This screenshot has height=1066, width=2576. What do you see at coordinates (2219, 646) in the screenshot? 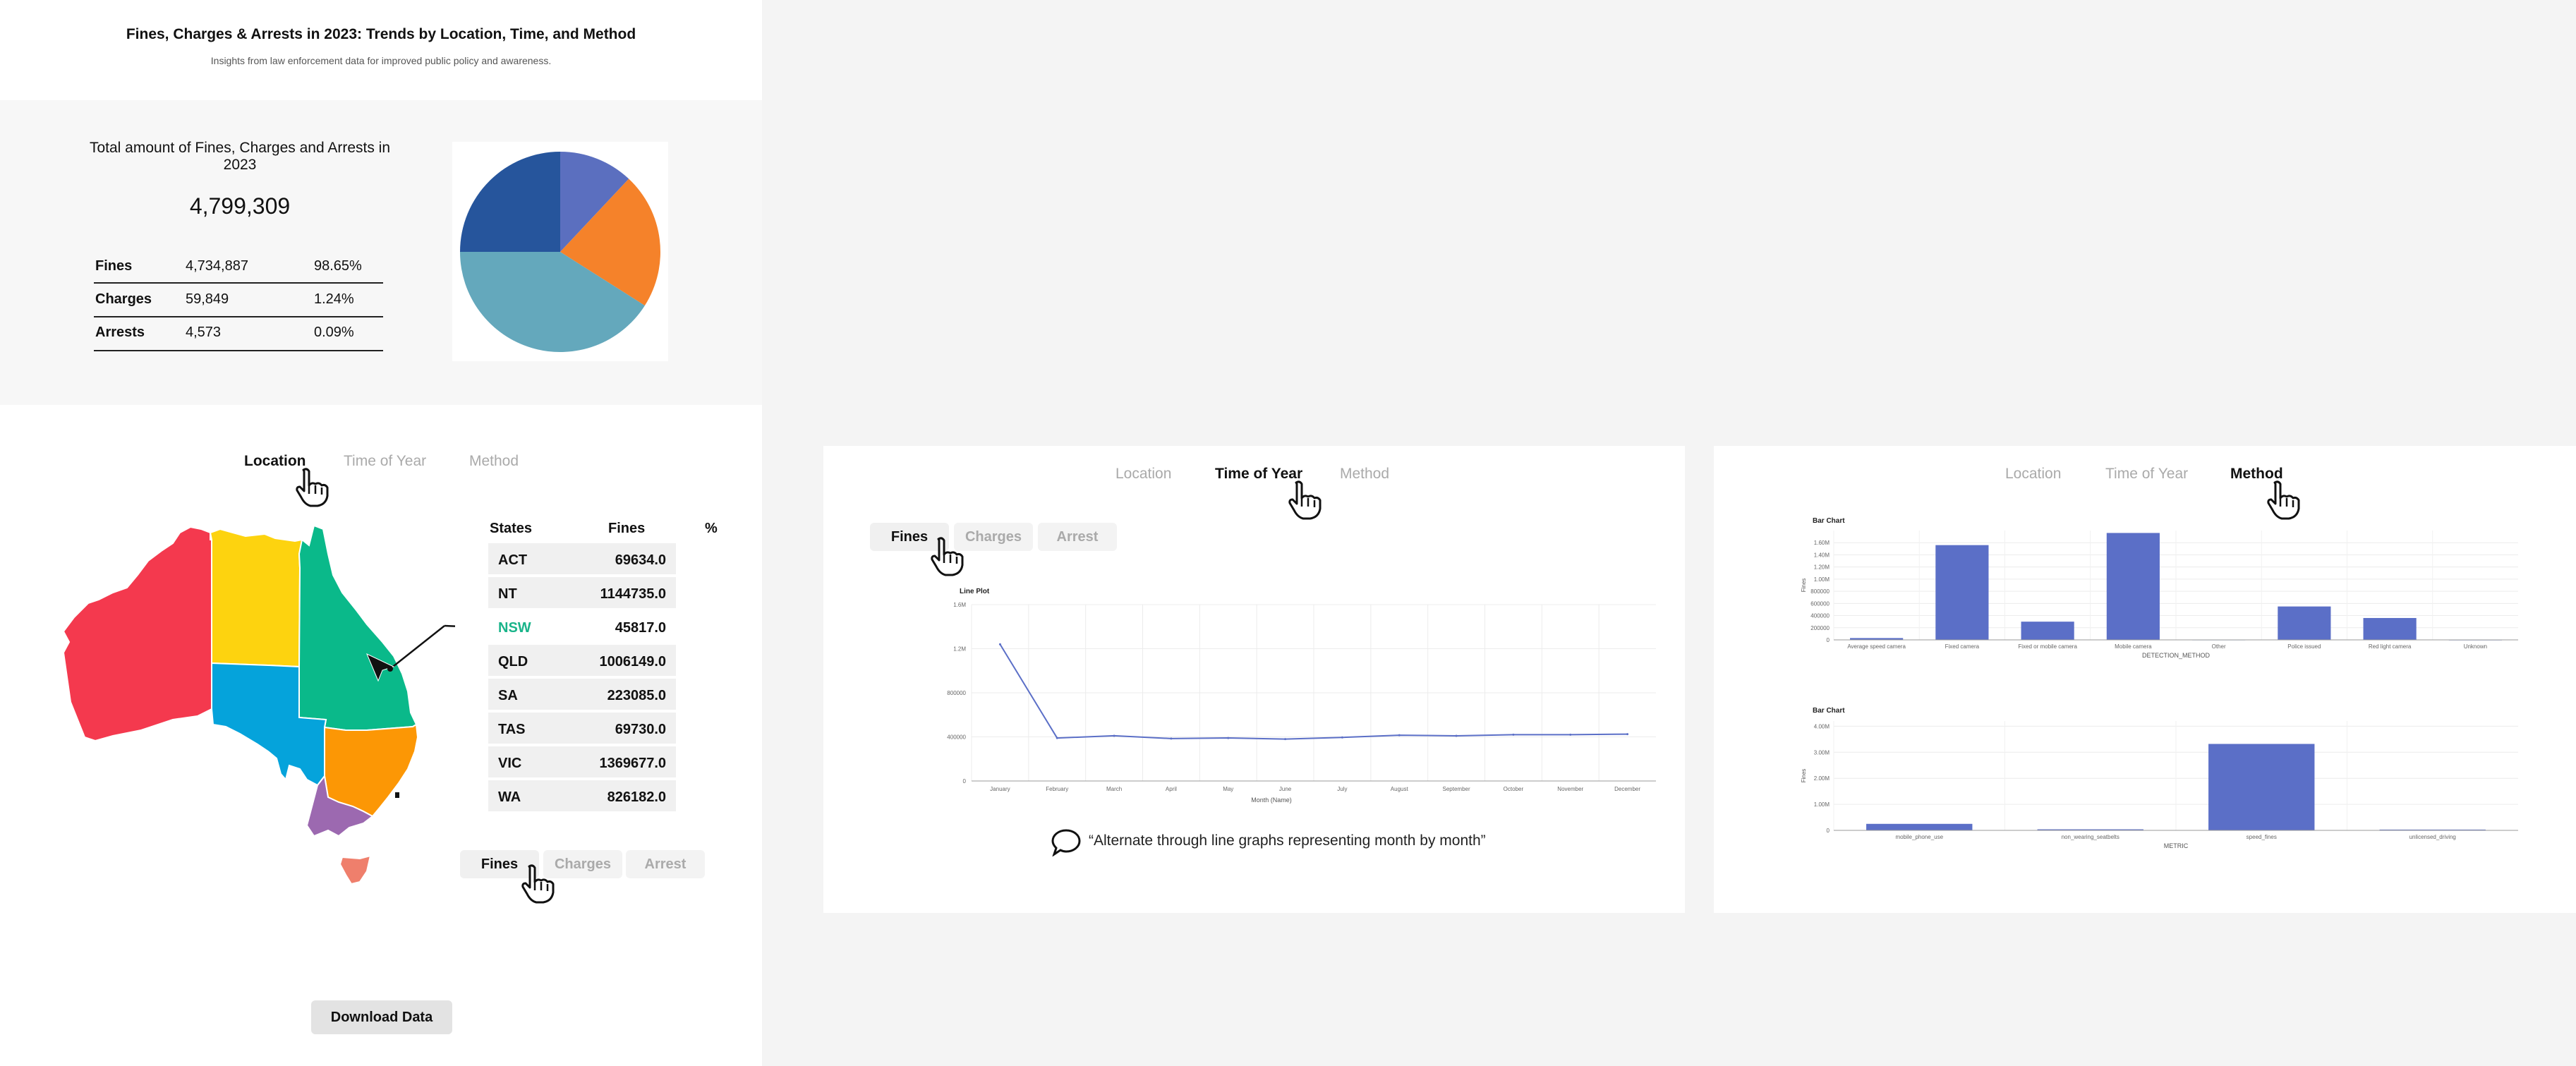
I see `x-tick-label: Other` at bounding box center [2219, 646].